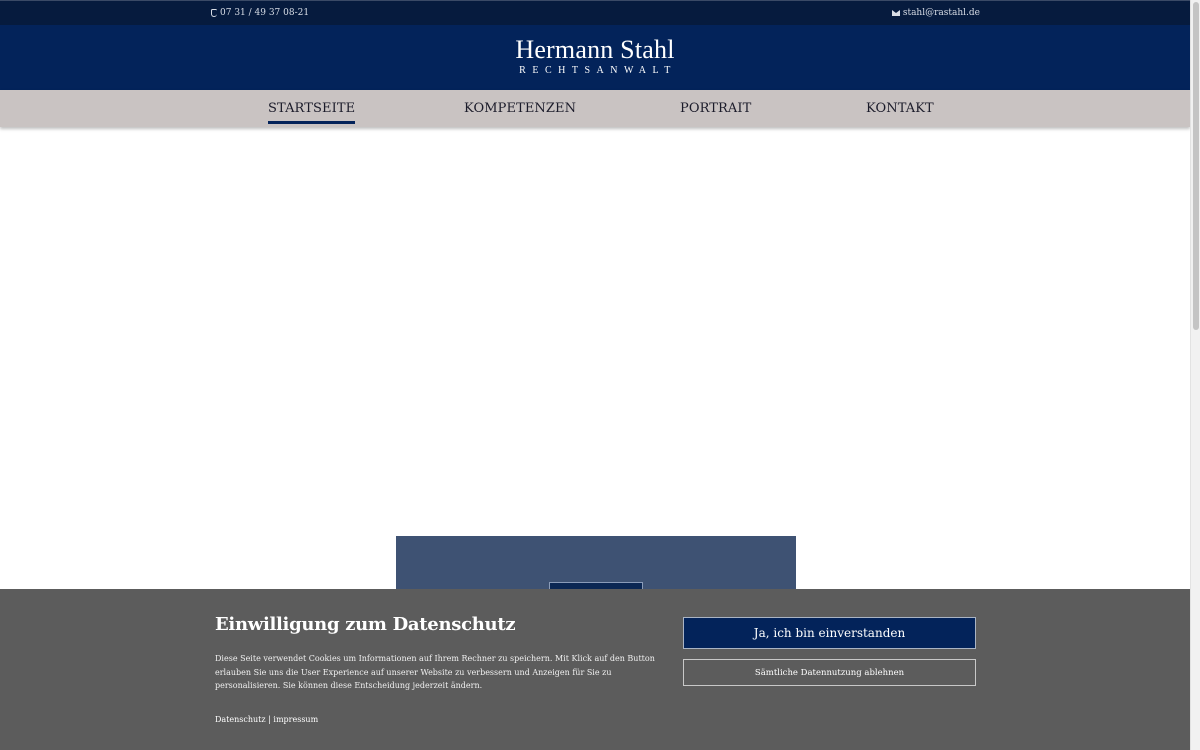 The image size is (1200, 750). Describe the element at coordinates (595, 49) in the screenshot. I see `brand-name: Hermann Stahl` at that location.